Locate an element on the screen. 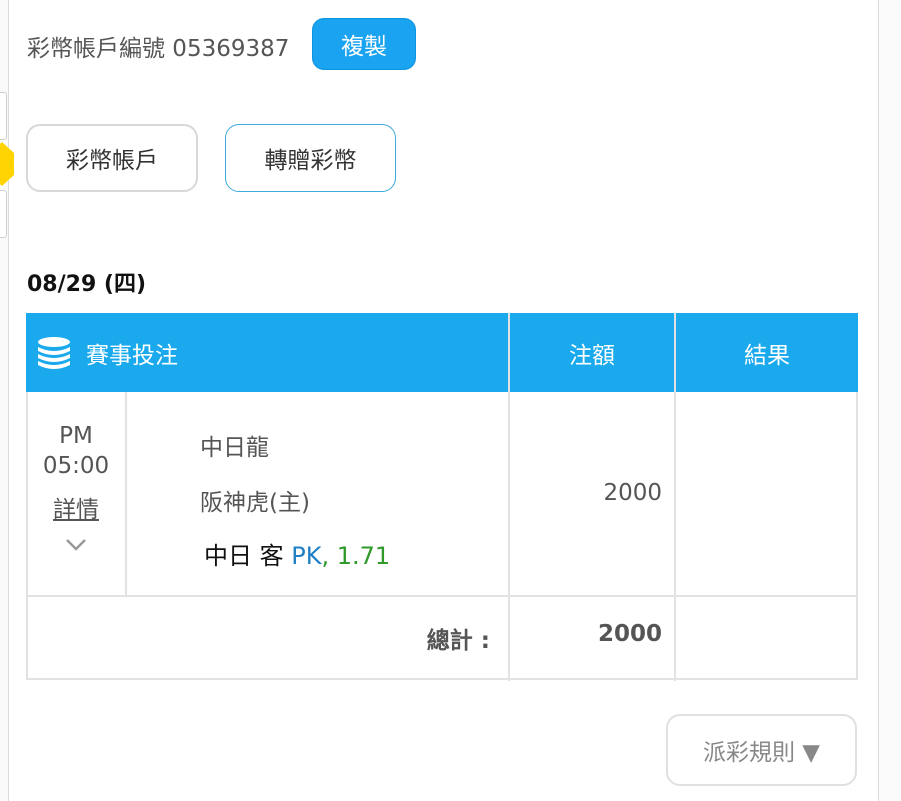  header-events-label: 賽事投注 is located at coordinates (132, 355).